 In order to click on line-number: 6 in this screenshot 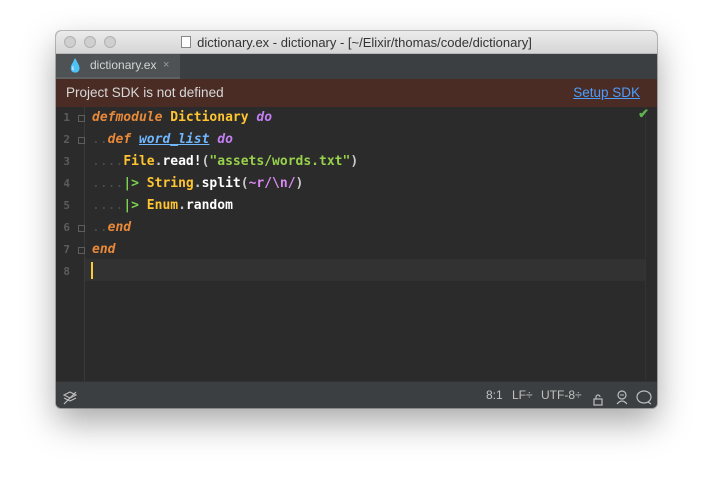, I will do `click(66, 227)`.